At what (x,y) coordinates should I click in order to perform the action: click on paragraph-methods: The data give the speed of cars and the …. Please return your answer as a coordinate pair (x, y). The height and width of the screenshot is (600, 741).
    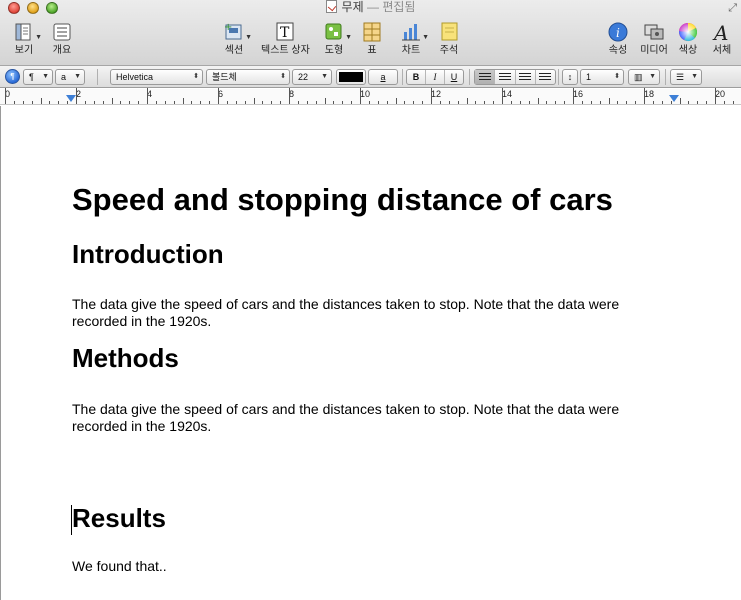
    Looking at the image, I should click on (372, 418).